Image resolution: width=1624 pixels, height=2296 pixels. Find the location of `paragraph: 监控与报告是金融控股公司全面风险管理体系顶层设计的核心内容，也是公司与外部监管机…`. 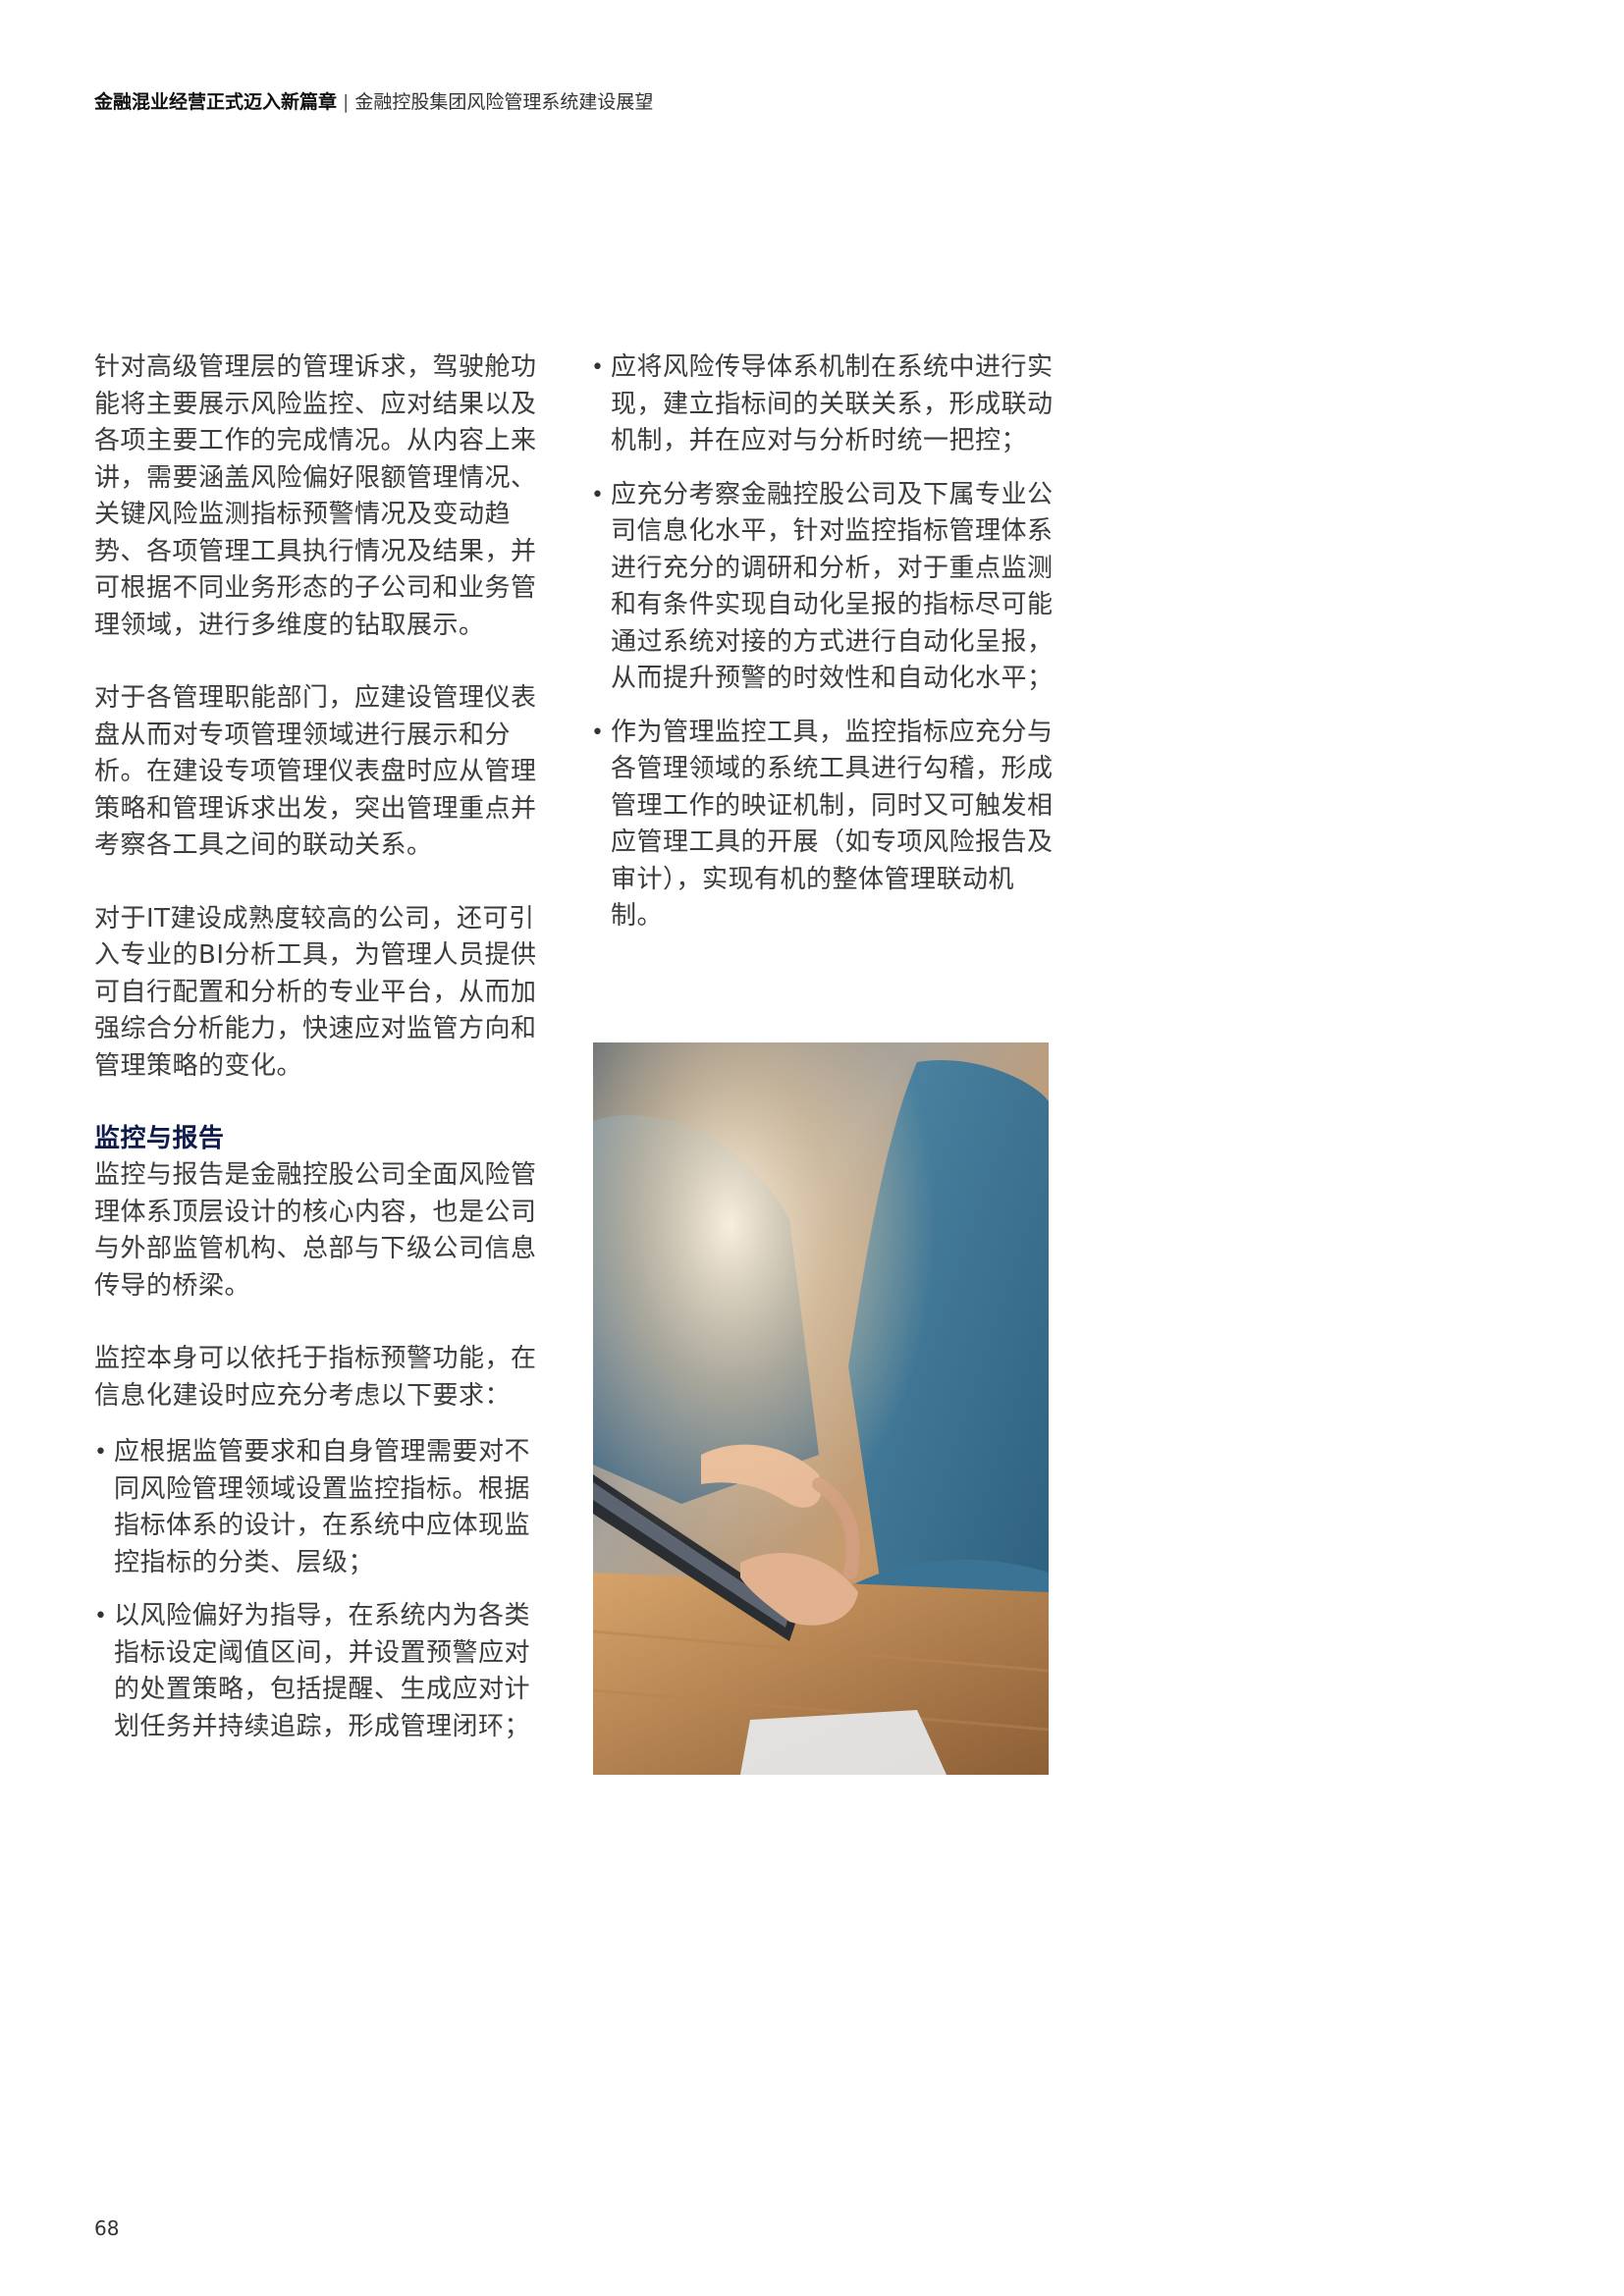

paragraph: 监控与报告是金融控股公司全面风险管理体系顶层设计的核心内容，也是公司与外部监管机… is located at coordinates (315, 1230).